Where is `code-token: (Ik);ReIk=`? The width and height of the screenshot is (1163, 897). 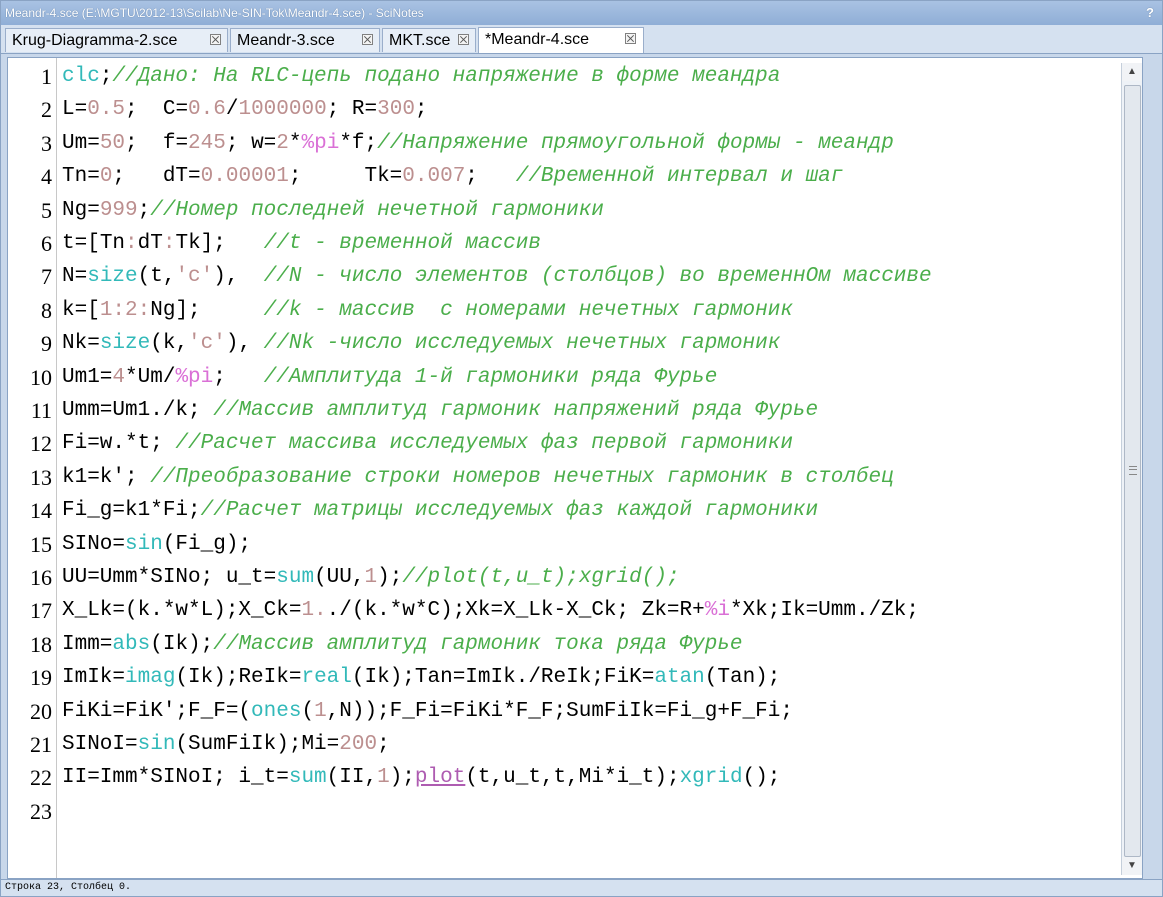
code-token: (Ik);ReIk= is located at coordinates (238, 678).